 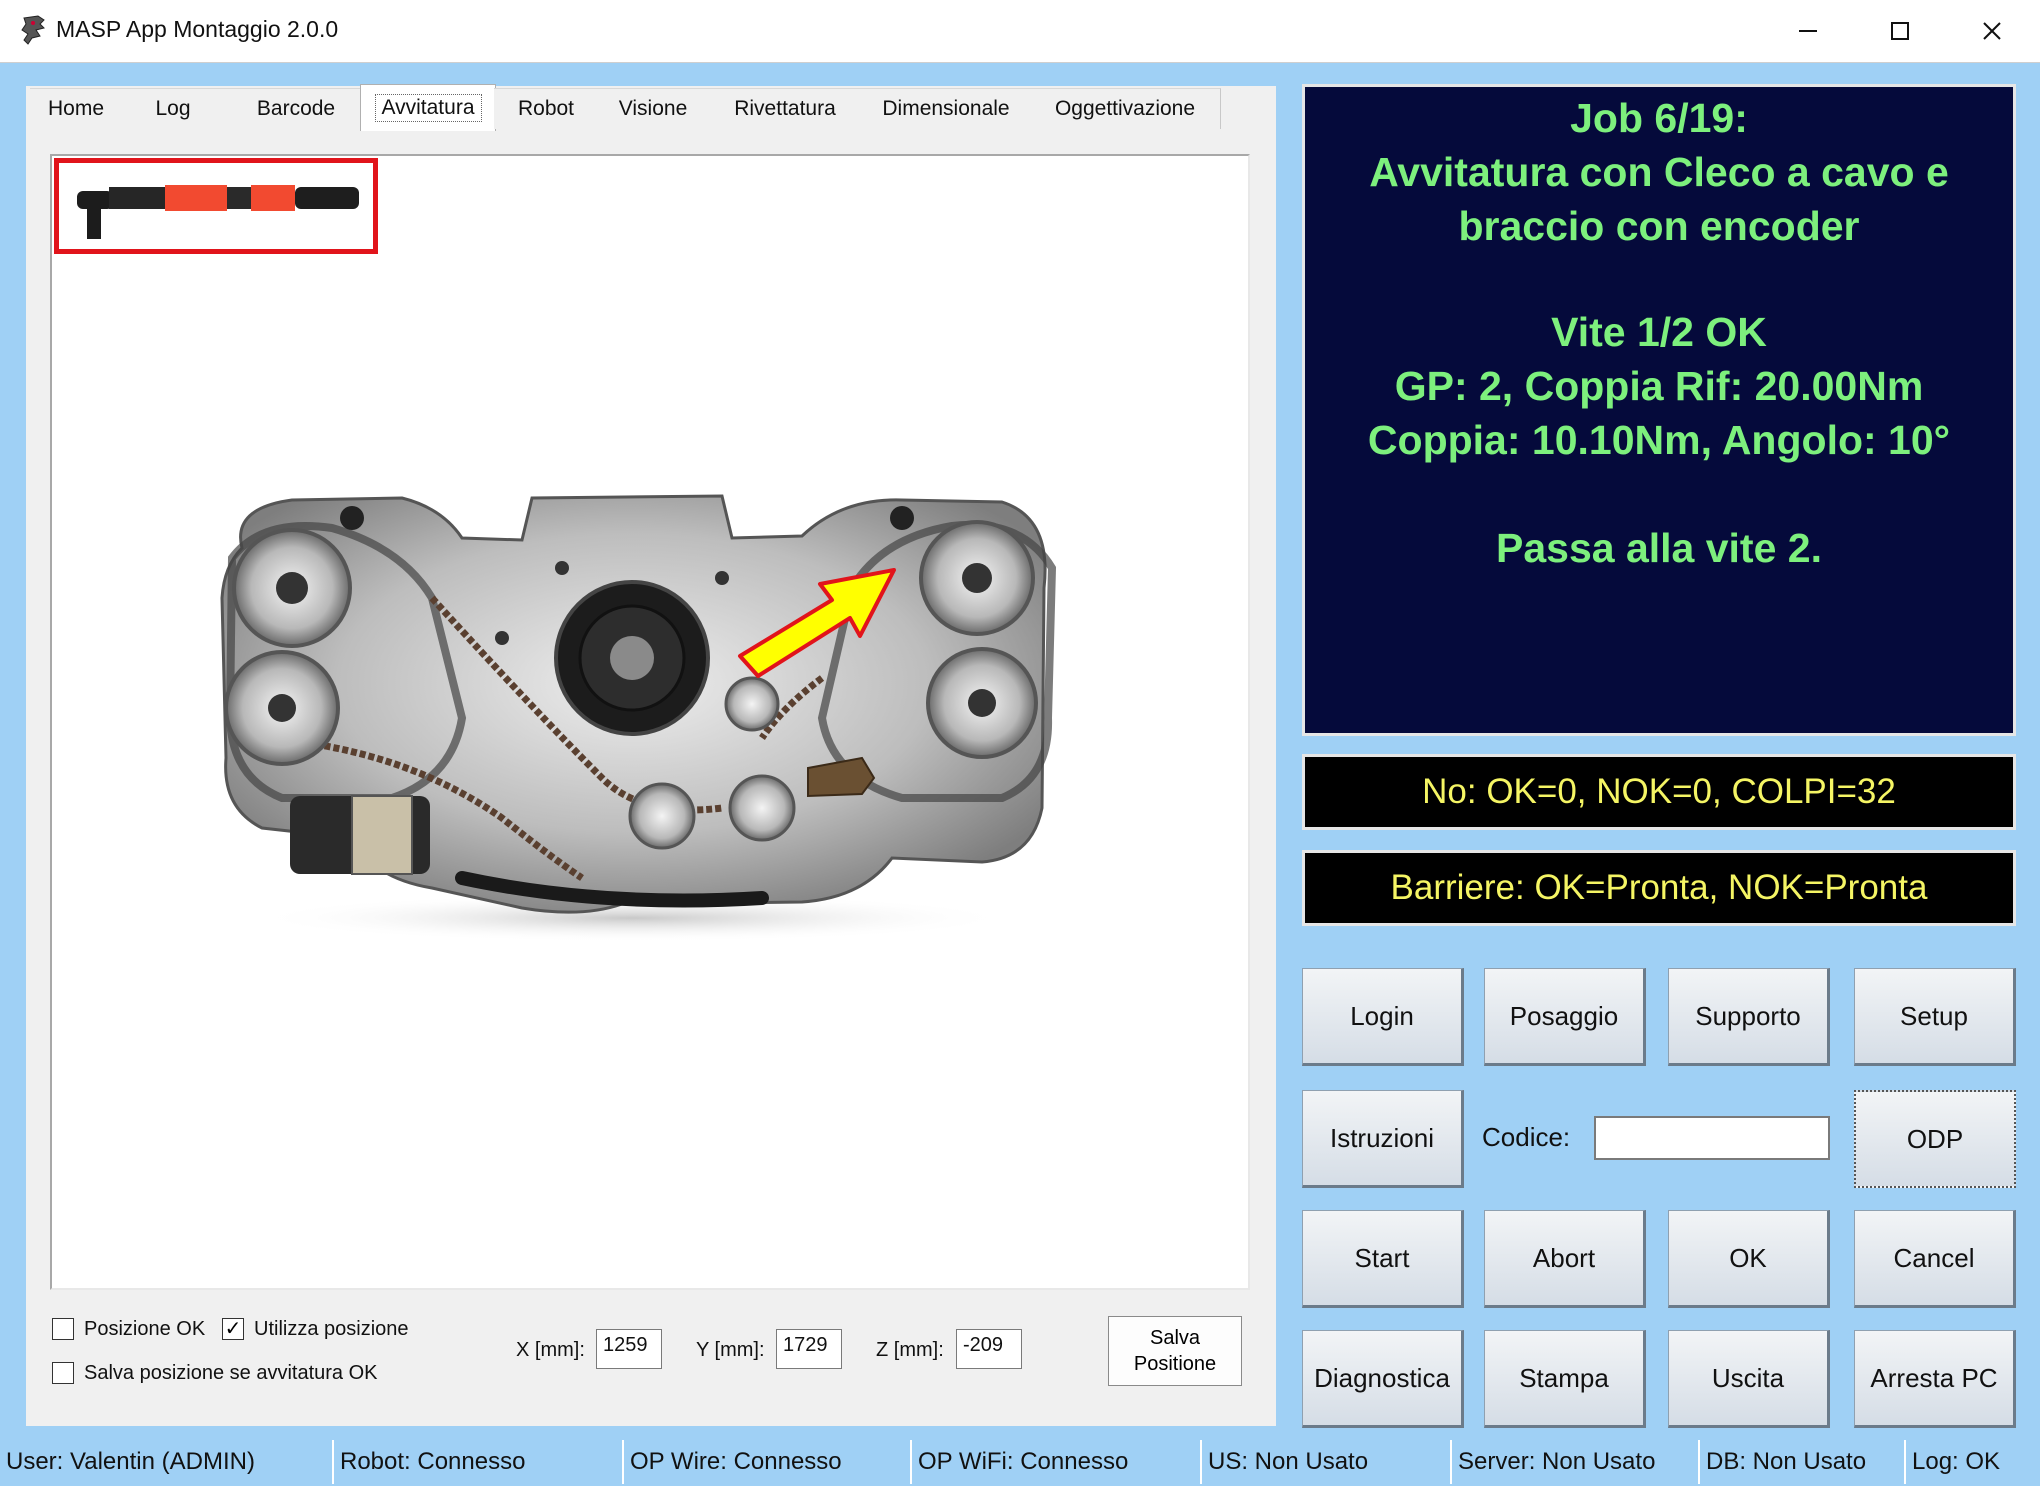 I want to click on tab-barcode: Barcode, so click(x=296, y=108).